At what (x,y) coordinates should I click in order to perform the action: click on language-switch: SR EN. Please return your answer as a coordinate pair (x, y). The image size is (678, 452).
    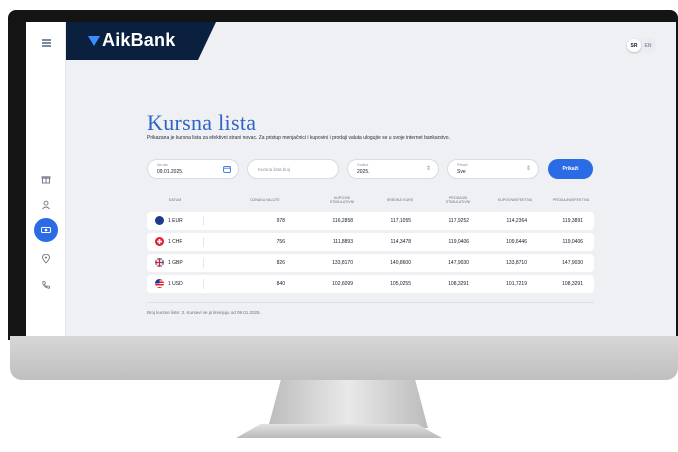
    Looking at the image, I should click on (641, 45).